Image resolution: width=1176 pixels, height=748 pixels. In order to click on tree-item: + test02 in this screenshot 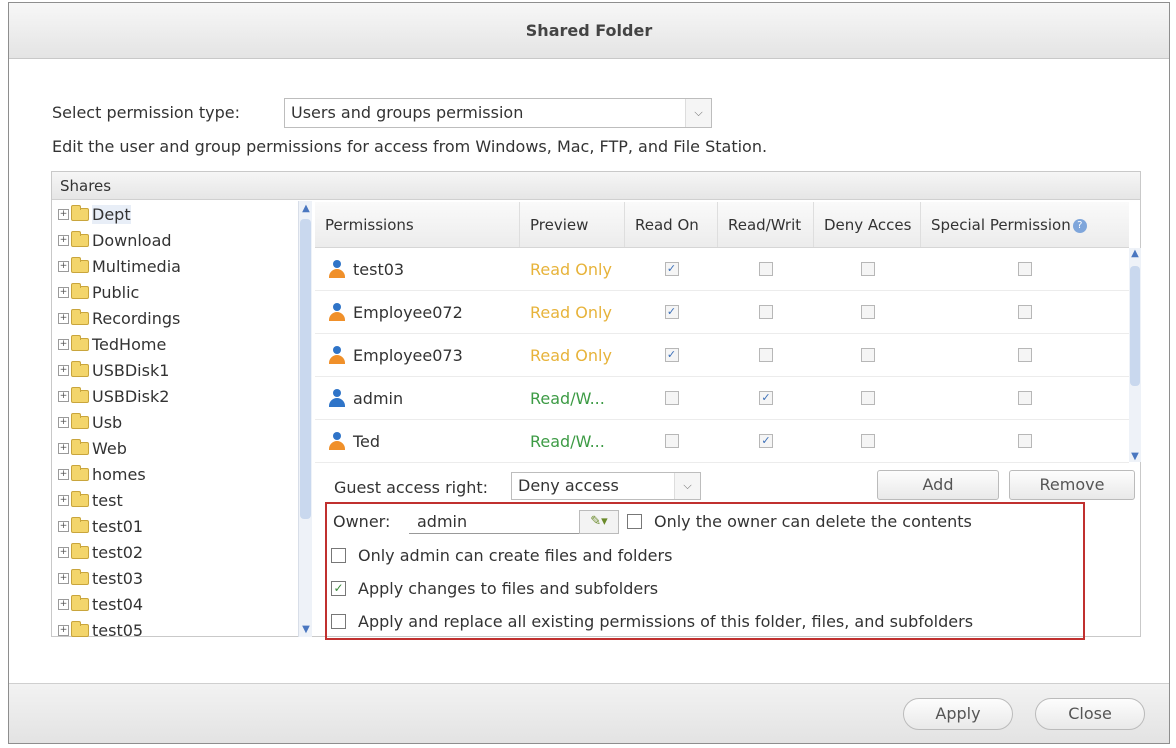, I will do `click(100, 552)`.